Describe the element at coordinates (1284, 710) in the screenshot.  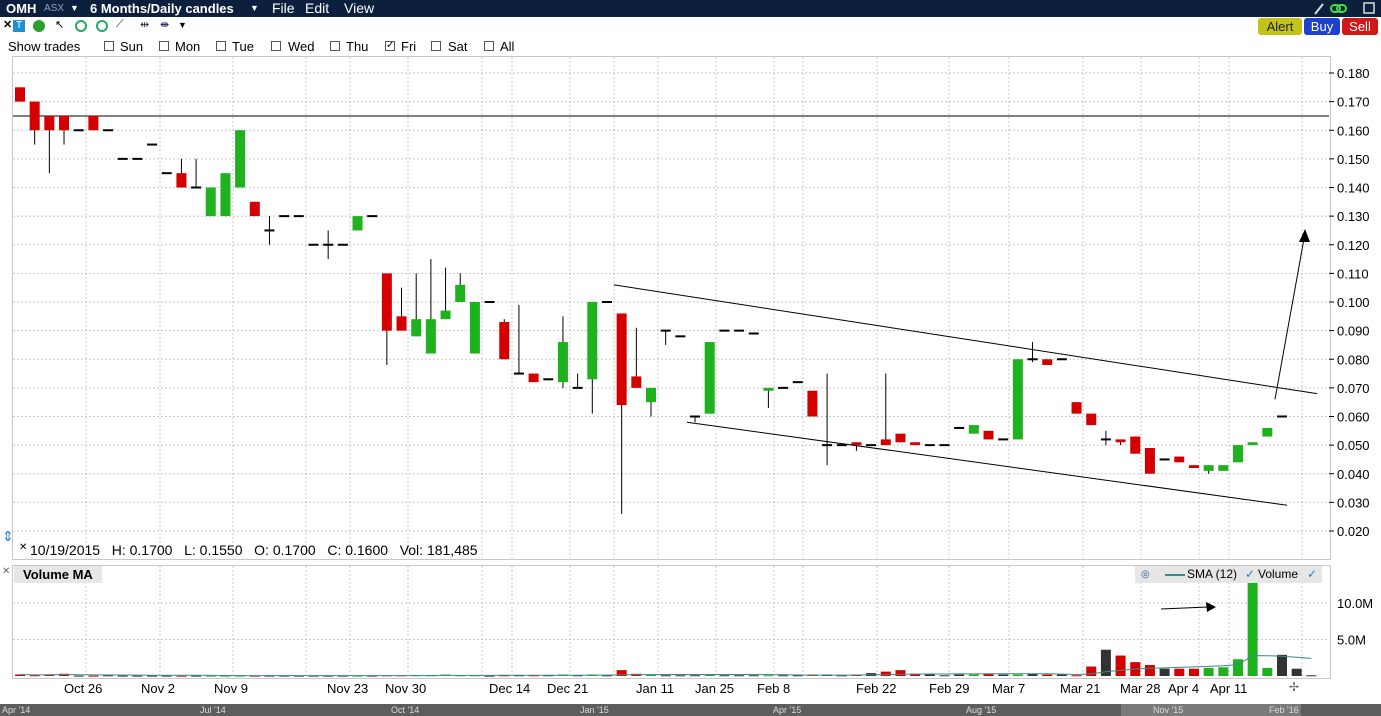
I see `navigator-label: Feb '16` at that location.